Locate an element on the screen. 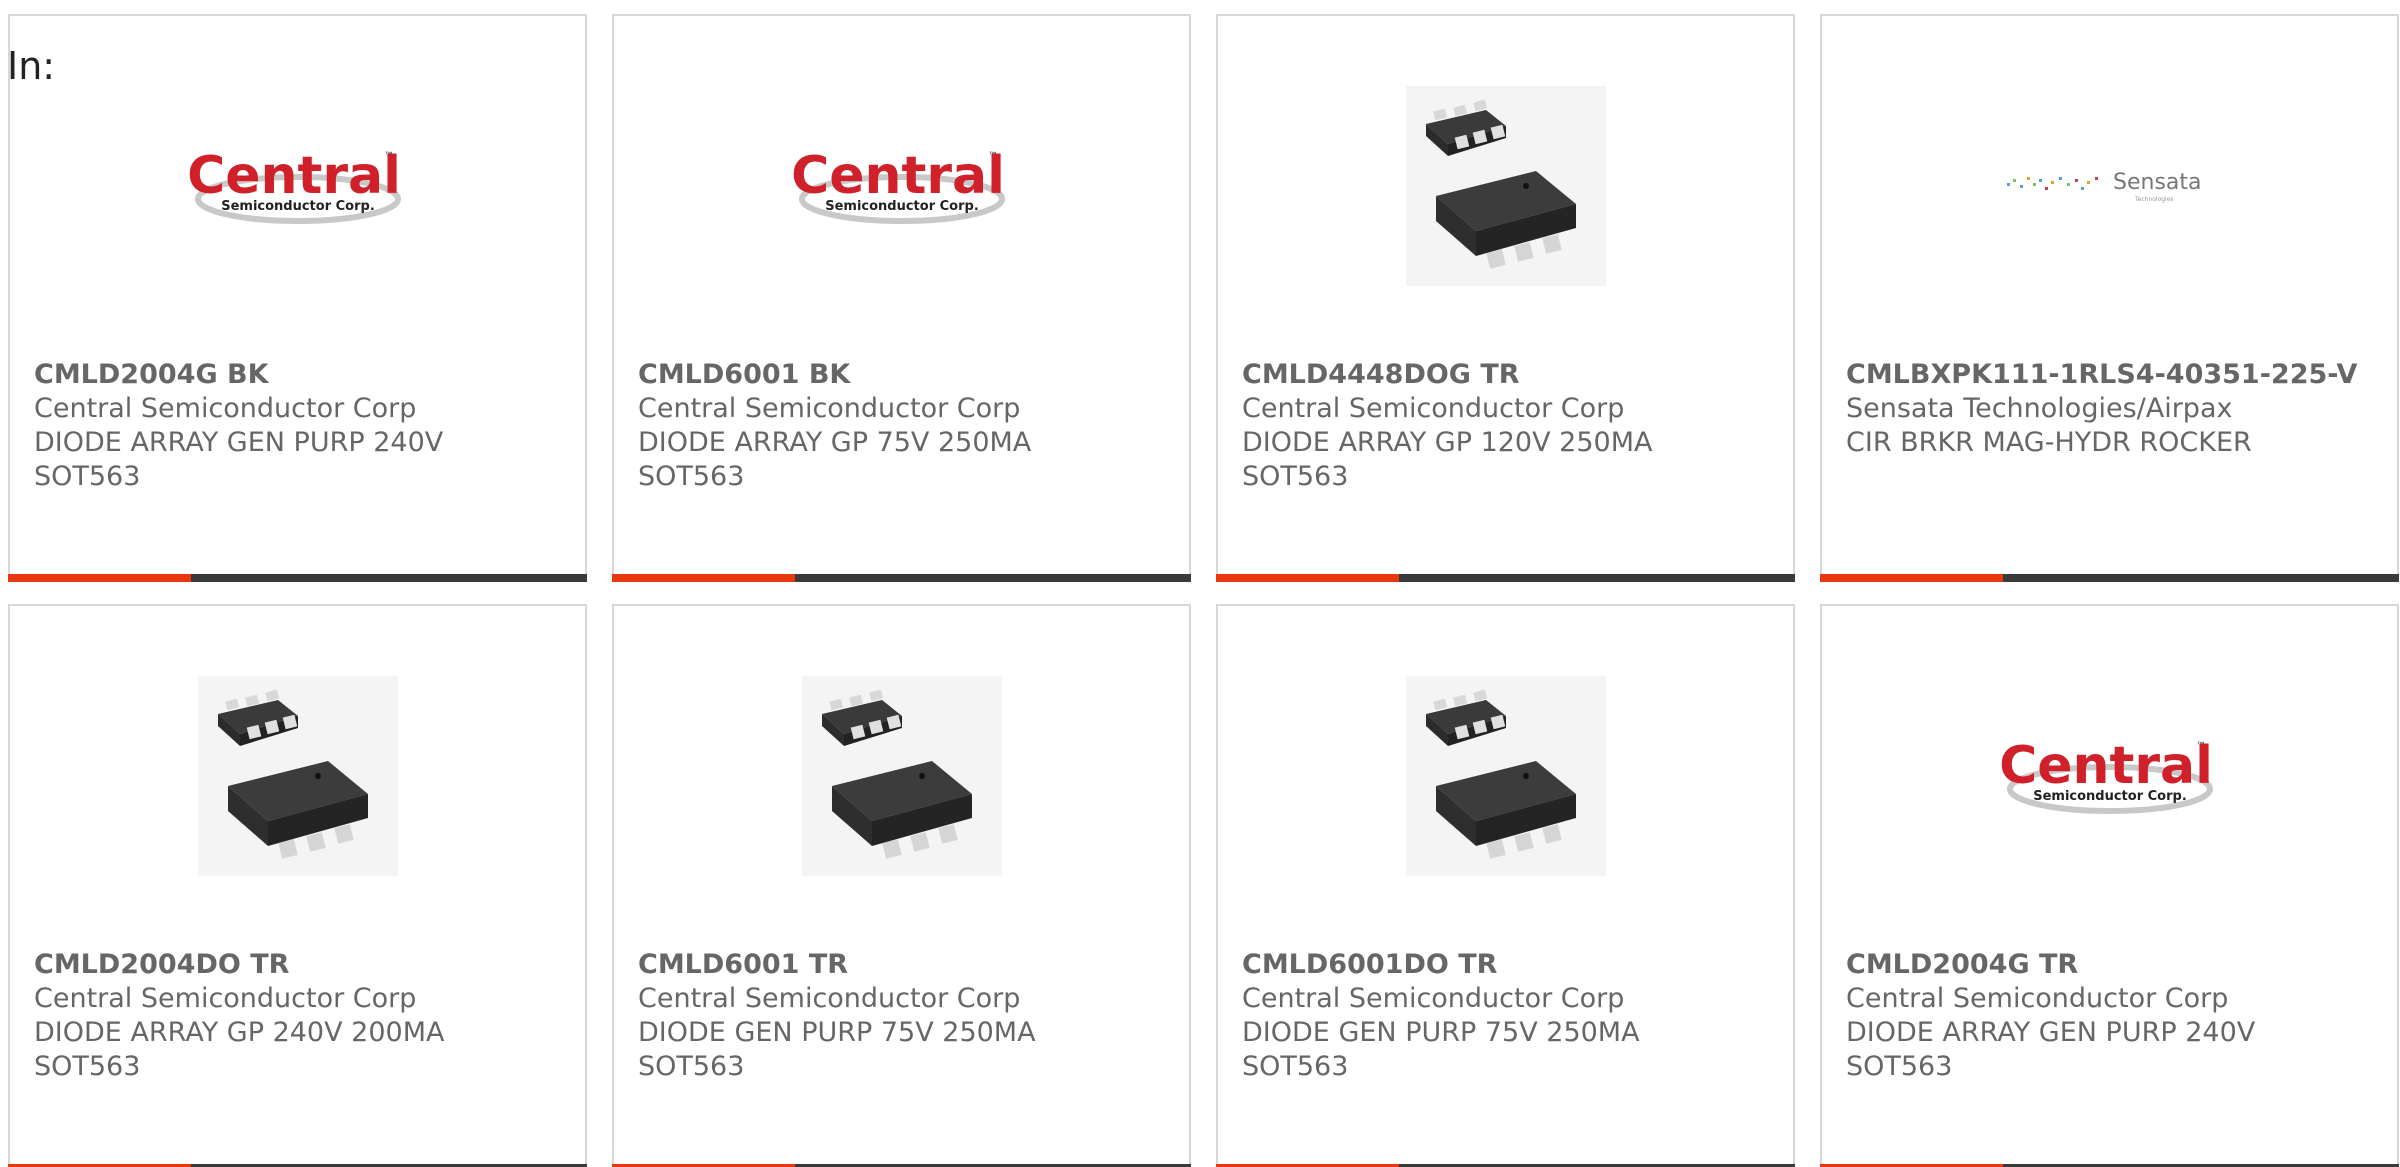 The width and height of the screenshot is (2400, 1167). description: DIODE ARRAY GP 120V 250MA is located at coordinates (1447, 442).